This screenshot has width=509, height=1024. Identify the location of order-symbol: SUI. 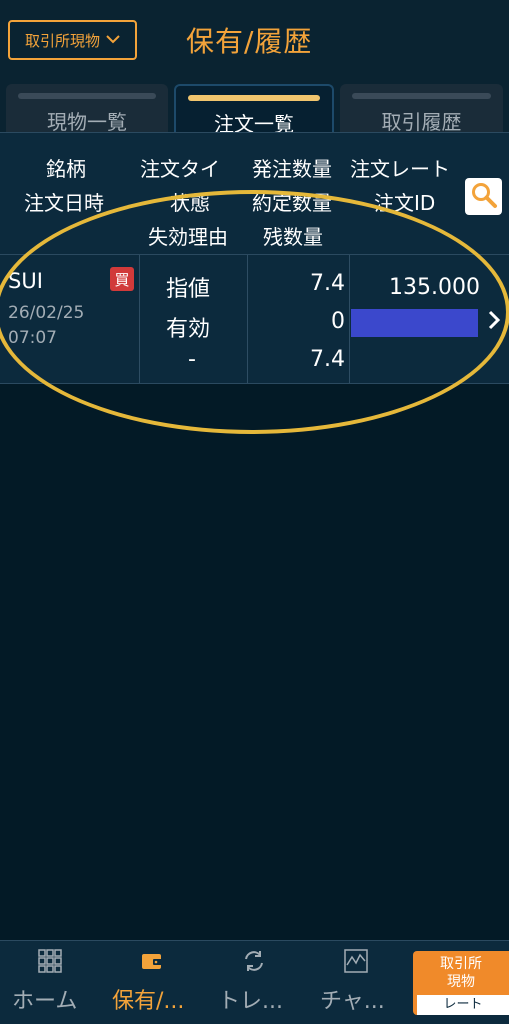
(25, 281).